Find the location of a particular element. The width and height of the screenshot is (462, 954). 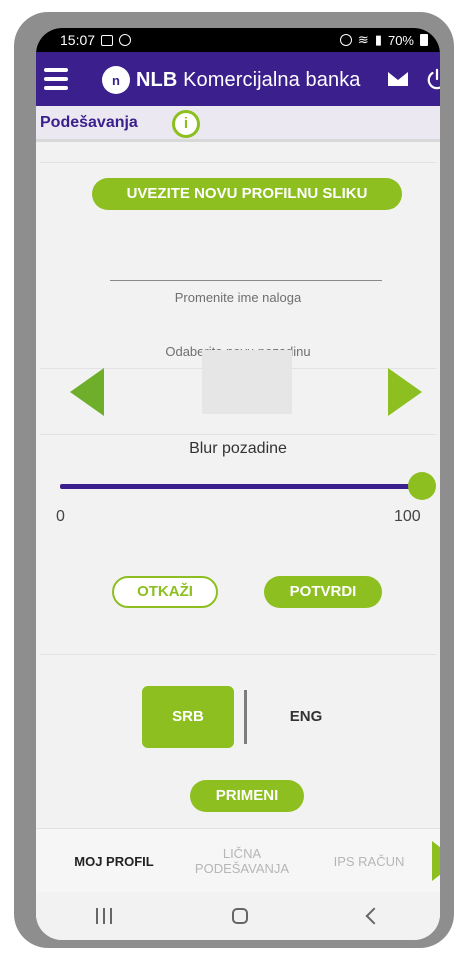

brand-rest: Komercijalna banka is located at coordinates (269, 79).